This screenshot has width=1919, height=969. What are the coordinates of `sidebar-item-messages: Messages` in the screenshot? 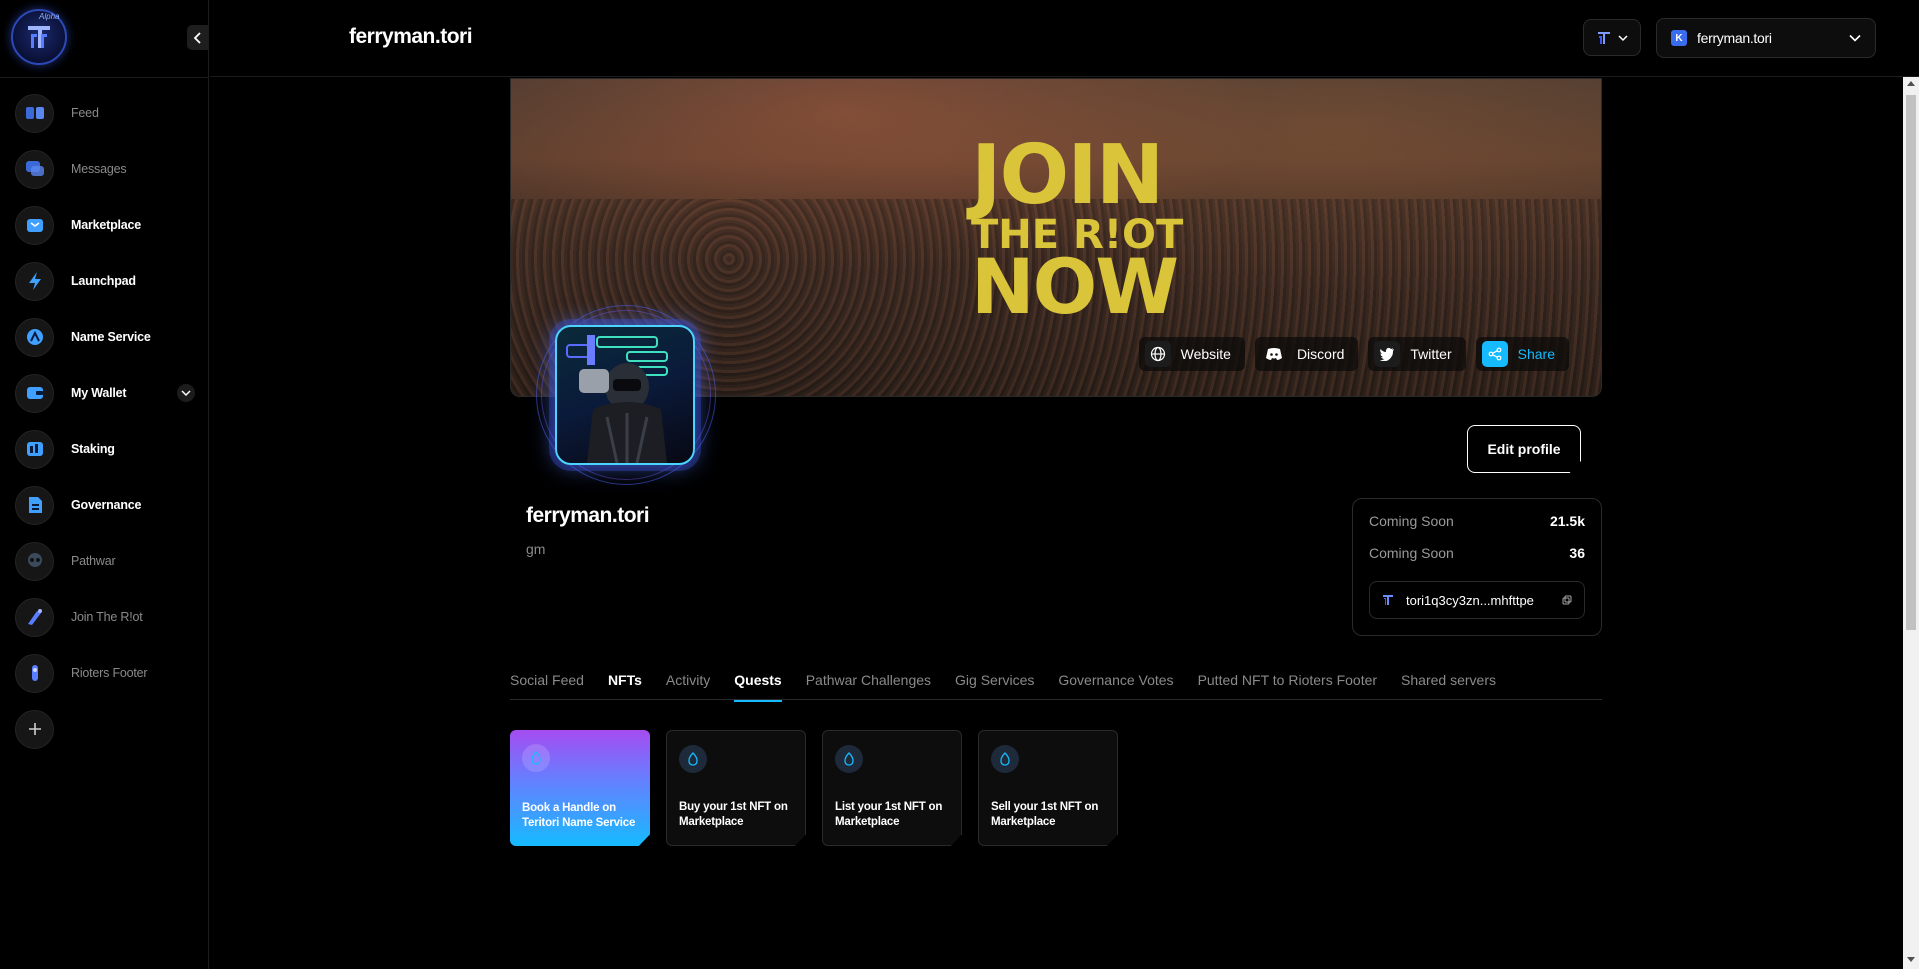 It's located at (105, 169).